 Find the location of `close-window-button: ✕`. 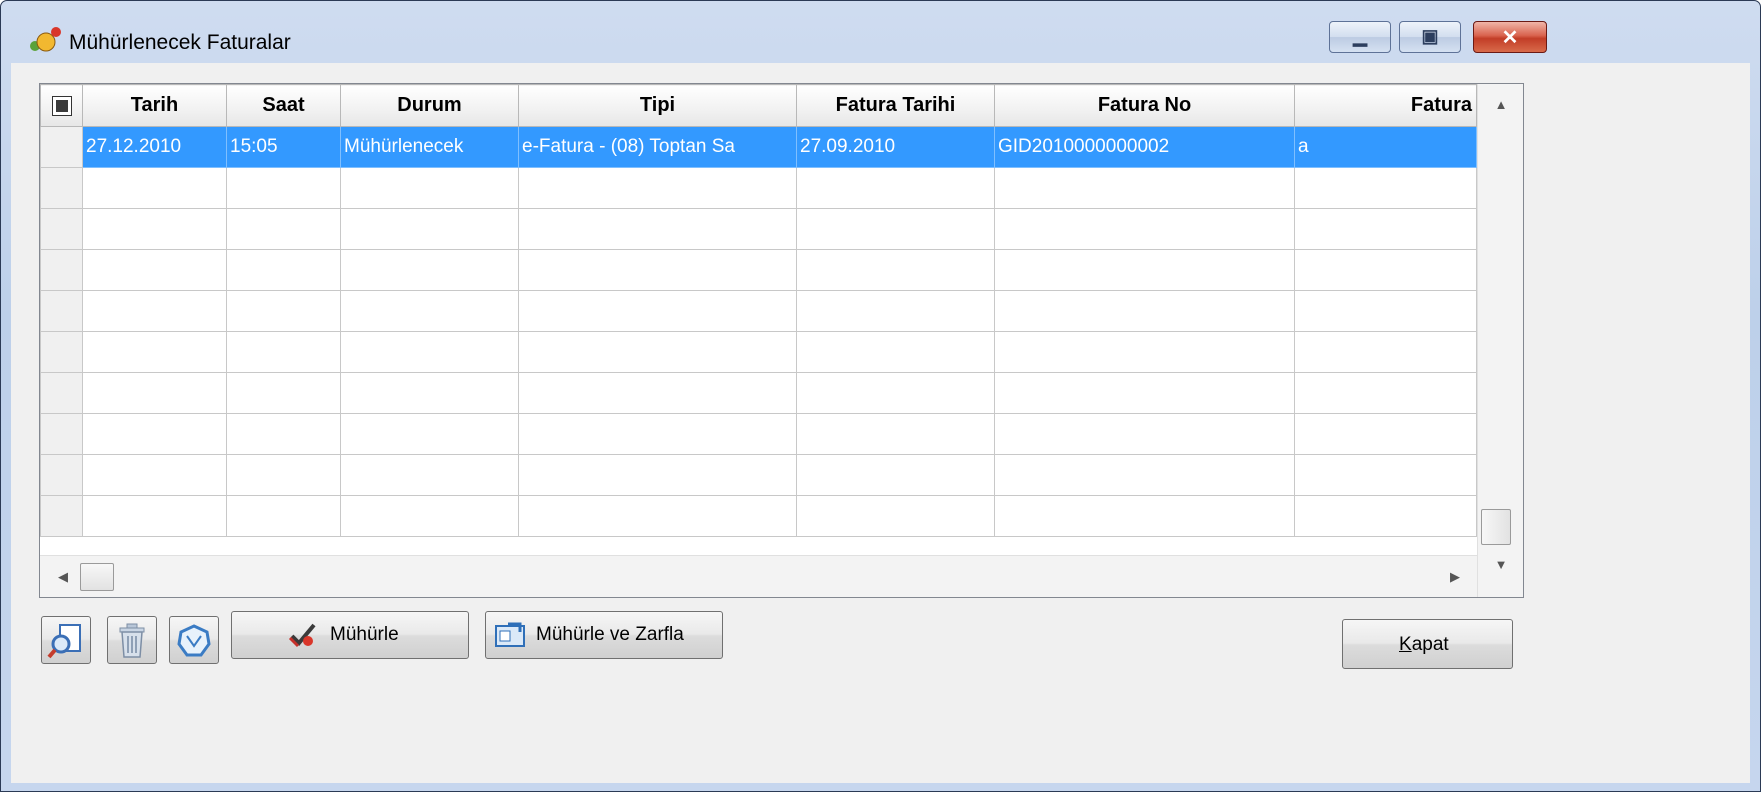

close-window-button: ✕ is located at coordinates (1510, 37).